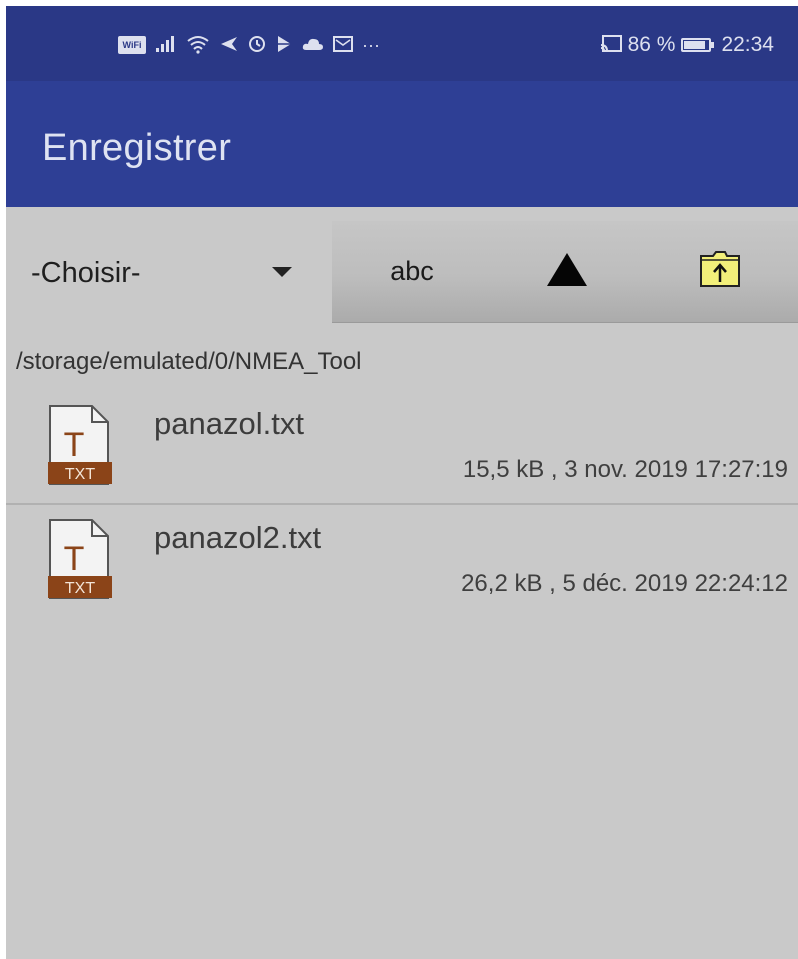  I want to click on app-bar: Enregistrer, so click(402, 144).